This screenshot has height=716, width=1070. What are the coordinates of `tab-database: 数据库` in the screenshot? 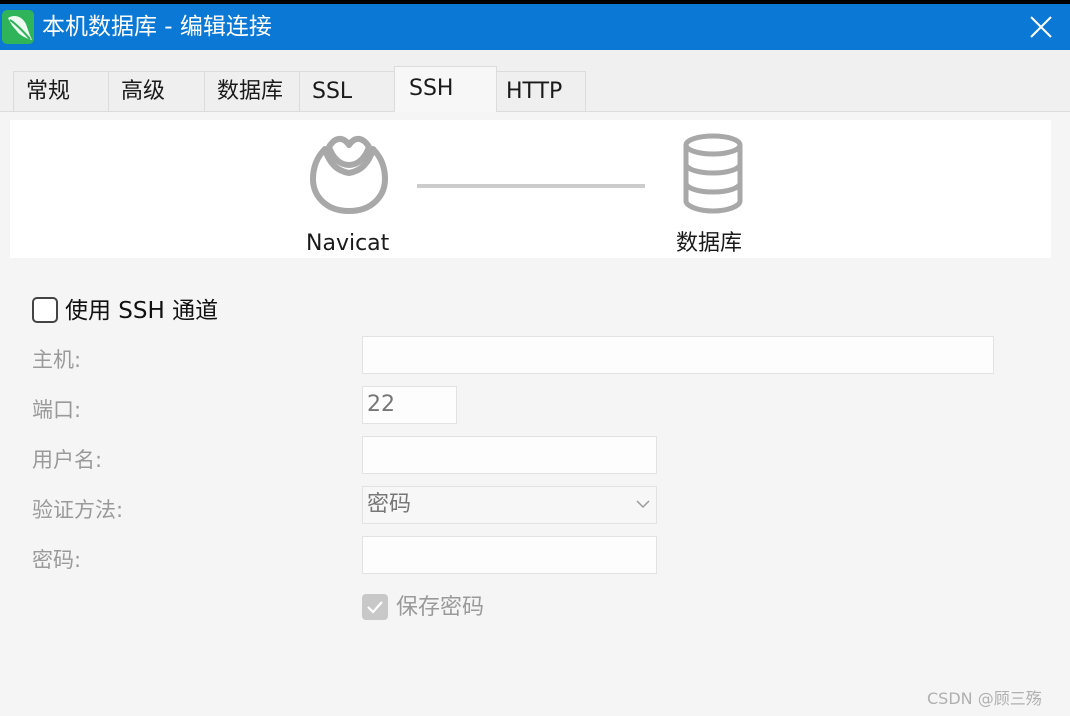 It's located at (252, 91).